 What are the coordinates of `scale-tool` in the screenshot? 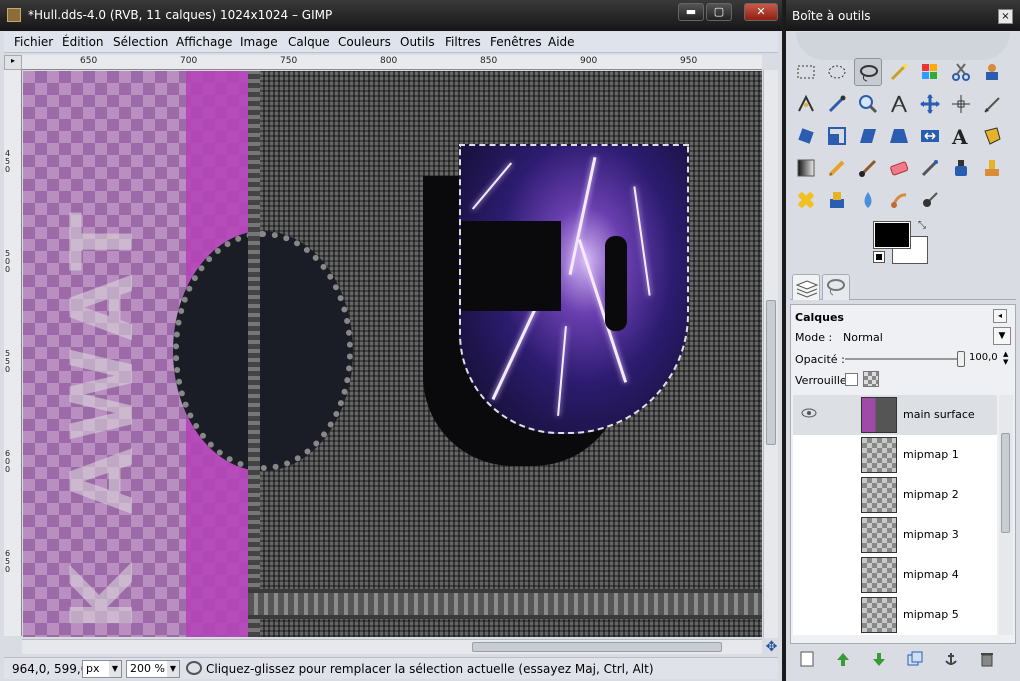 It's located at (837, 136).